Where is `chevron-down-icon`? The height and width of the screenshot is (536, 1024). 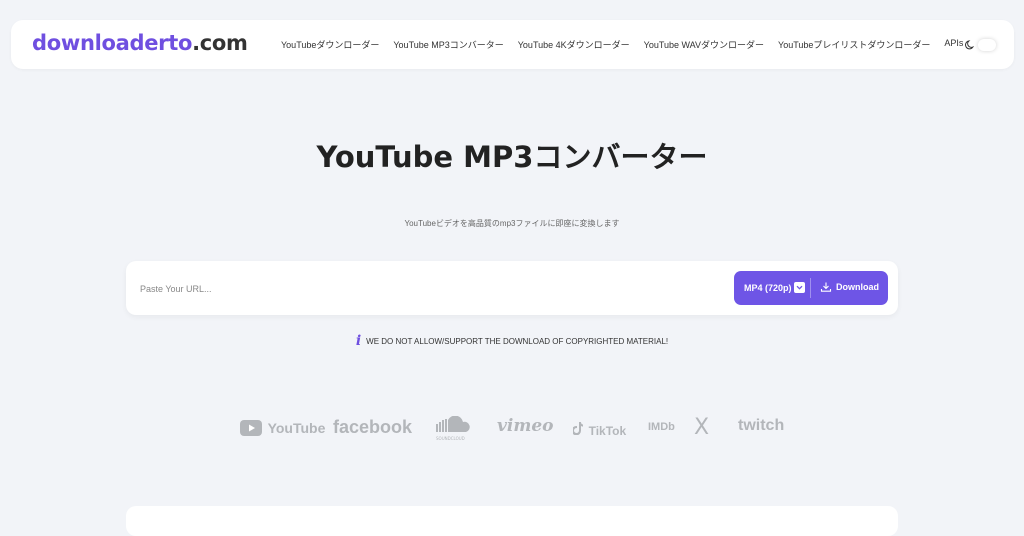
chevron-down-icon is located at coordinates (799, 287).